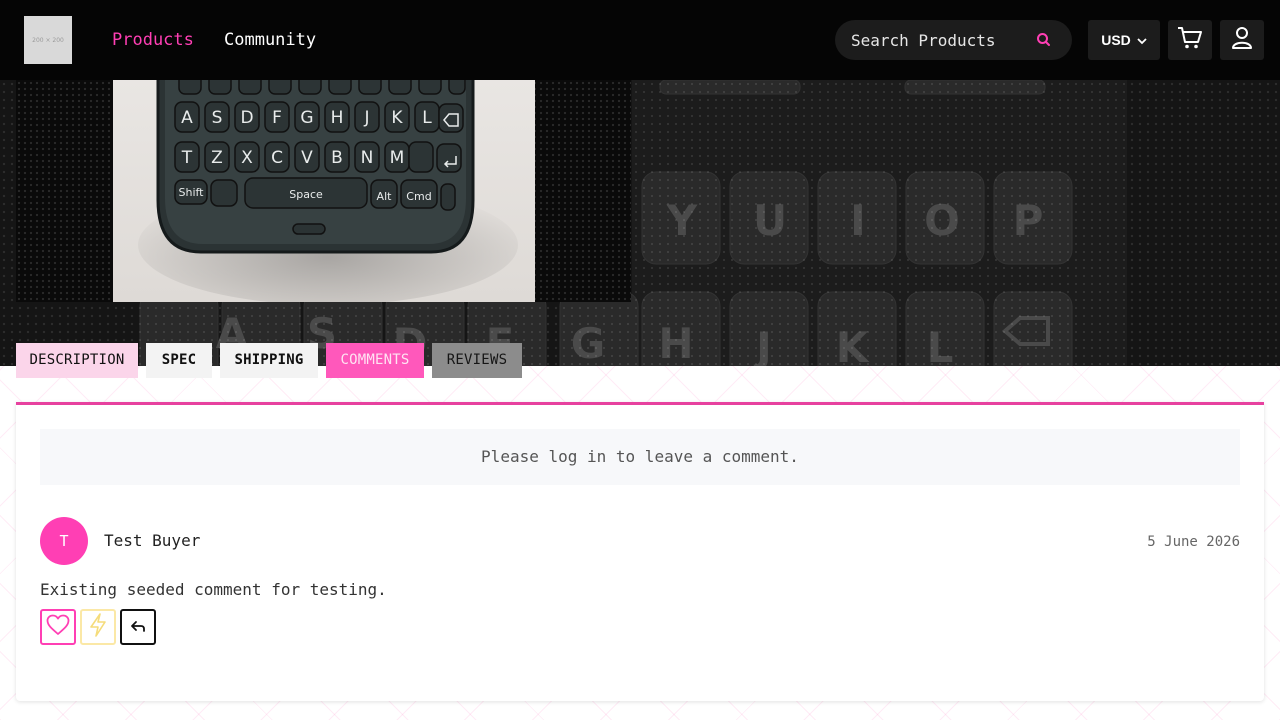 The image size is (1280, 720). I want to click on user-icon, so click(1242, 40).